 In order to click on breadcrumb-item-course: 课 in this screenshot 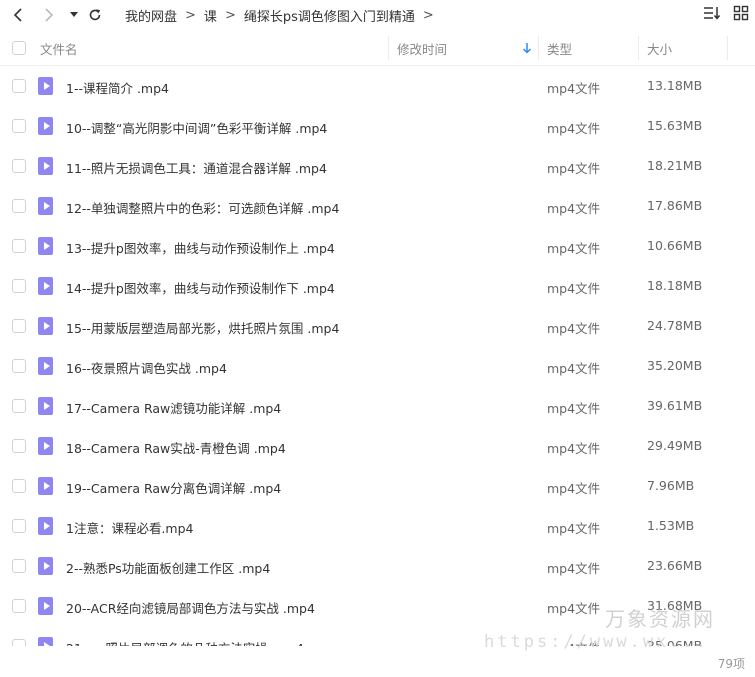, I will do `click(210, 15)`.